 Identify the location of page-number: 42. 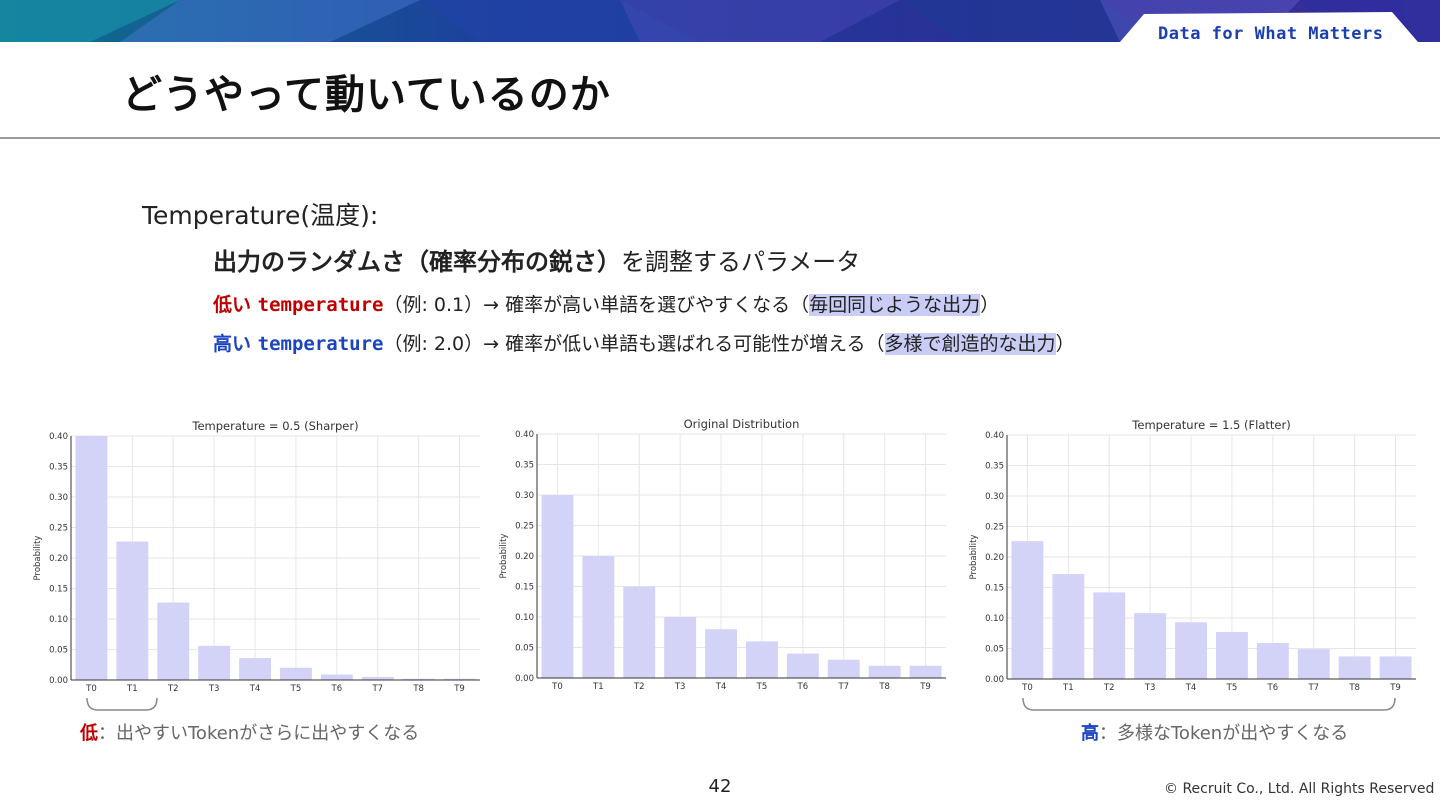
(720, 786).